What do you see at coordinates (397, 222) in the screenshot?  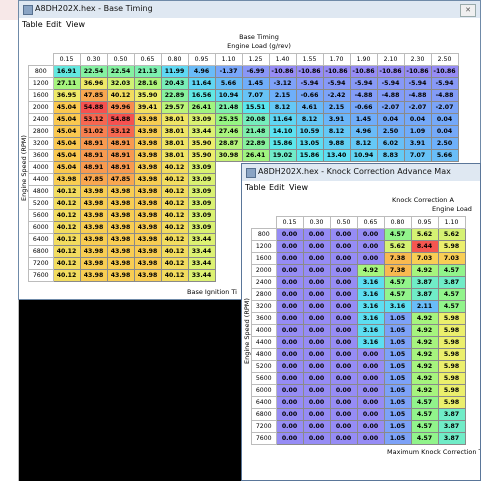 I see `column-header: 0.80` at bounding box center [397, 222].